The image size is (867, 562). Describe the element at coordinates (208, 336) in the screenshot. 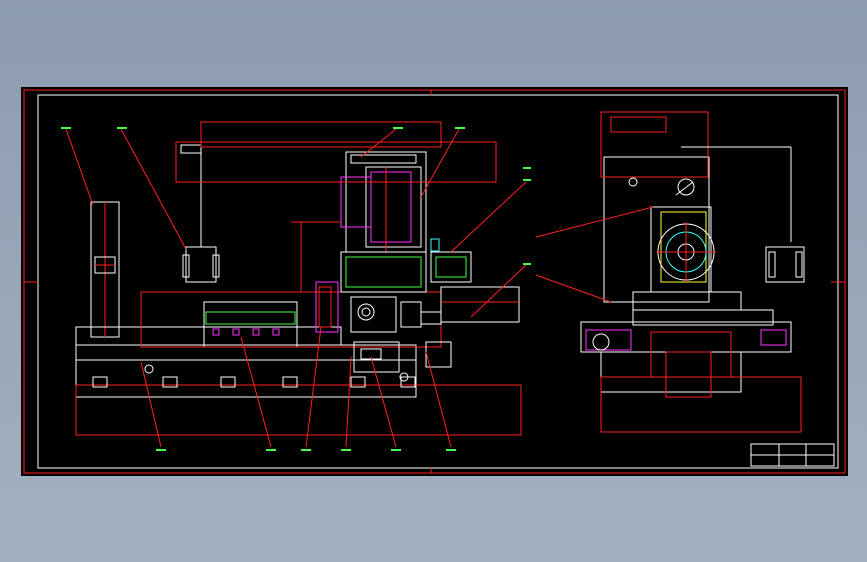

I see `base-bed` at that location.